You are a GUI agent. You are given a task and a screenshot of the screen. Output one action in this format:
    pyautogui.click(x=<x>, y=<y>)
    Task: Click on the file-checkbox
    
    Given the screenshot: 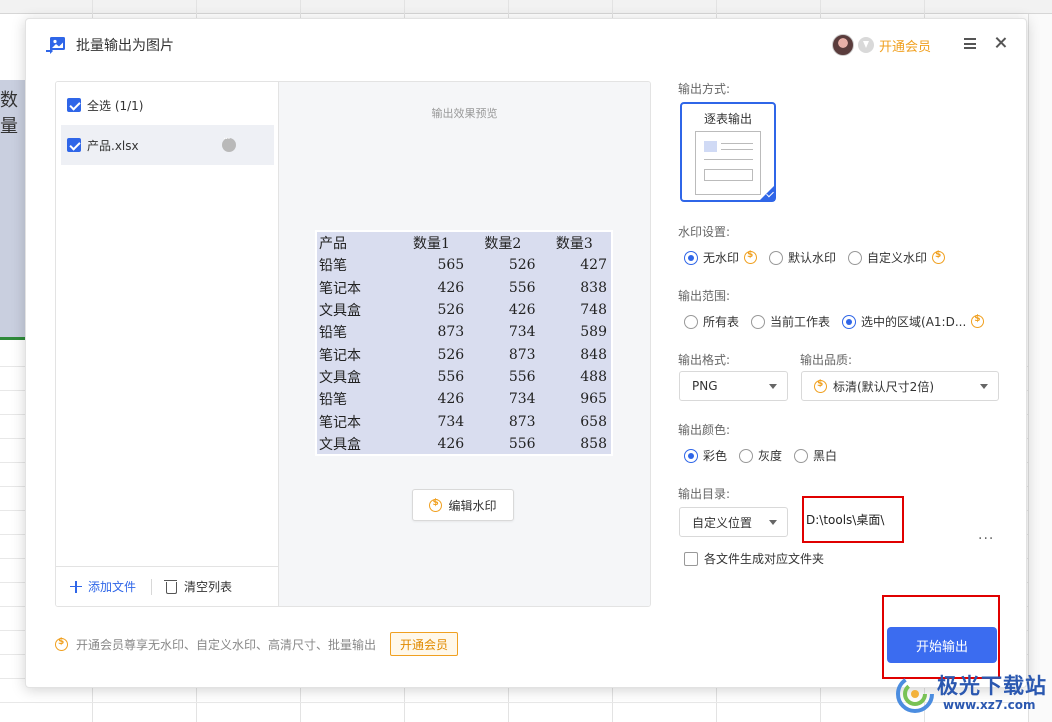 What is the action you would take?
    pyautogui.click(x=74, y=145)
    